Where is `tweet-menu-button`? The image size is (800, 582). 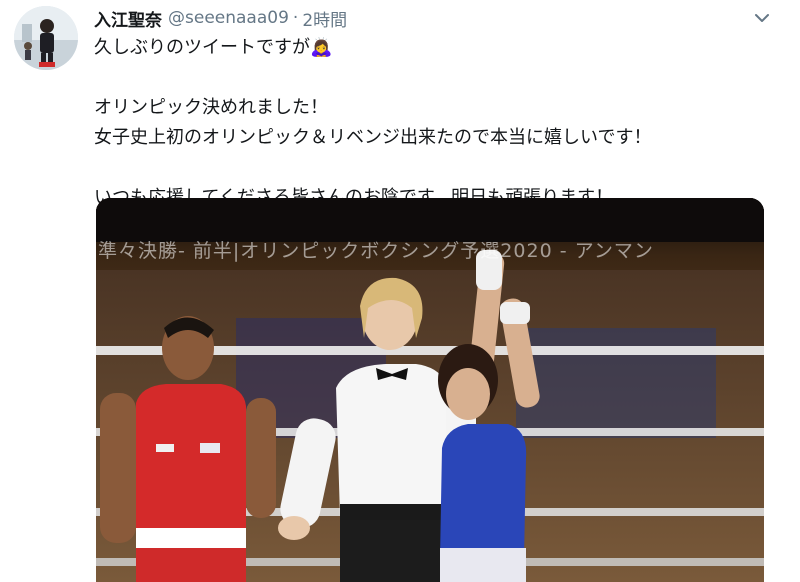 tweet-menu-button is located at coordinates (762, 18).